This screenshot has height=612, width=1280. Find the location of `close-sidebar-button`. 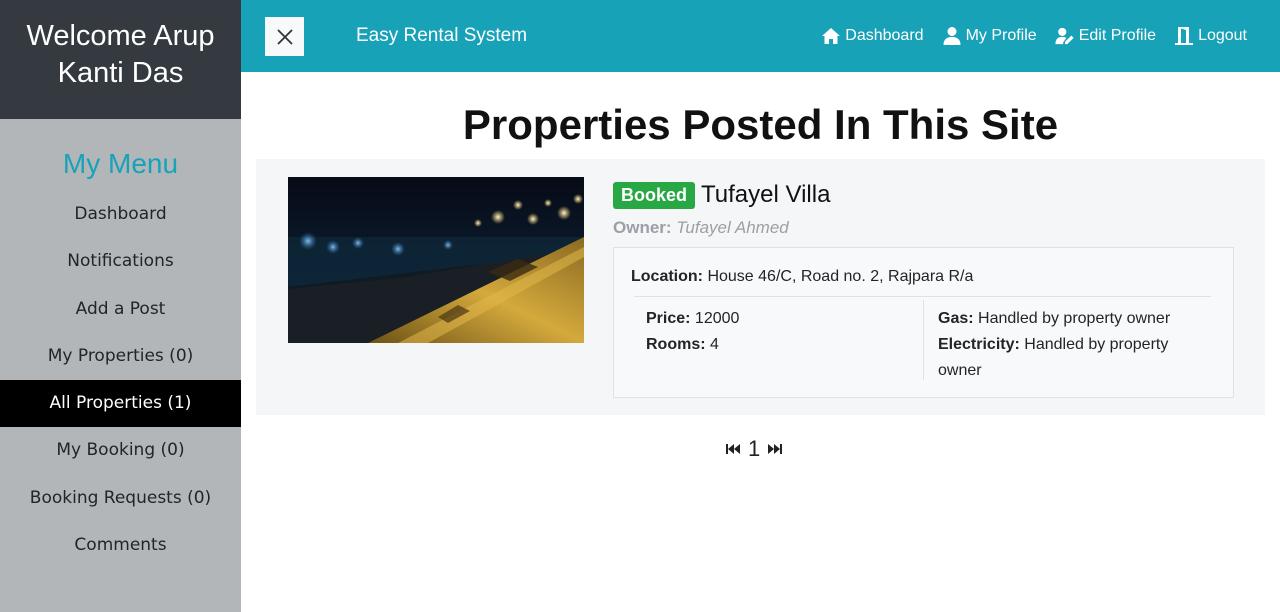

close-sidebar-button is located at coordinates (284, 36).